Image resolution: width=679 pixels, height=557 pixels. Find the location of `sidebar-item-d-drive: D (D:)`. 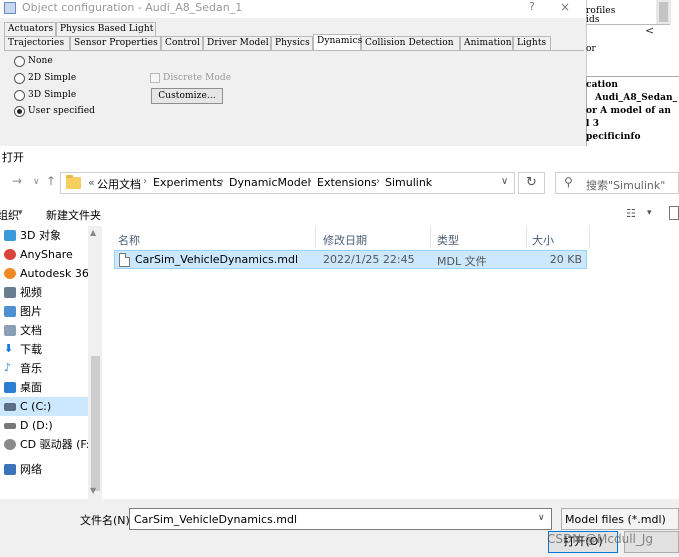

sidebar-item-d-drive: D (D:) is located at coordinates (44, 425).